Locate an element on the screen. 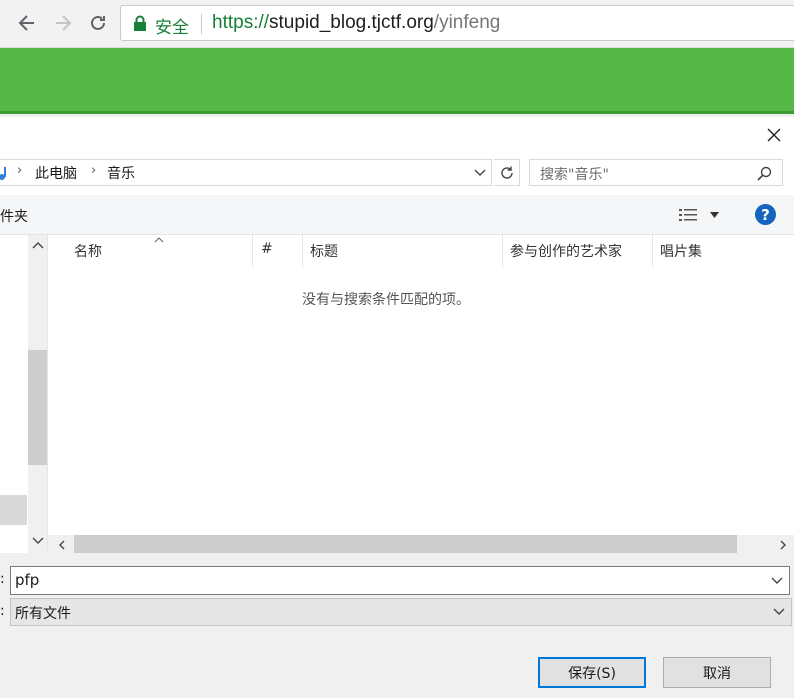  filetype-value: 所有文件 is located at coordinates (43, 614).